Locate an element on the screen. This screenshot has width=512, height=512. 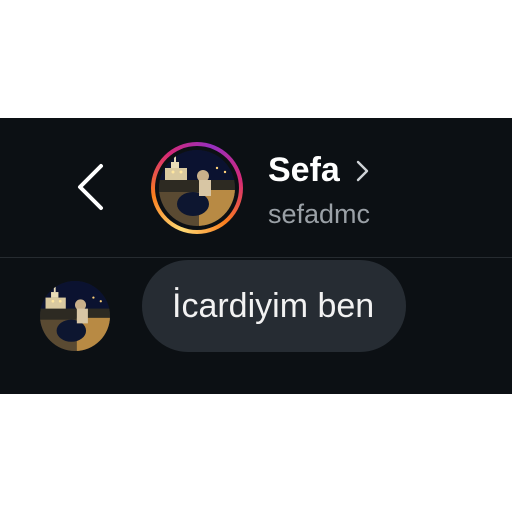
profile-info: Sefa sefadmc is located at coordinates (383, 190).